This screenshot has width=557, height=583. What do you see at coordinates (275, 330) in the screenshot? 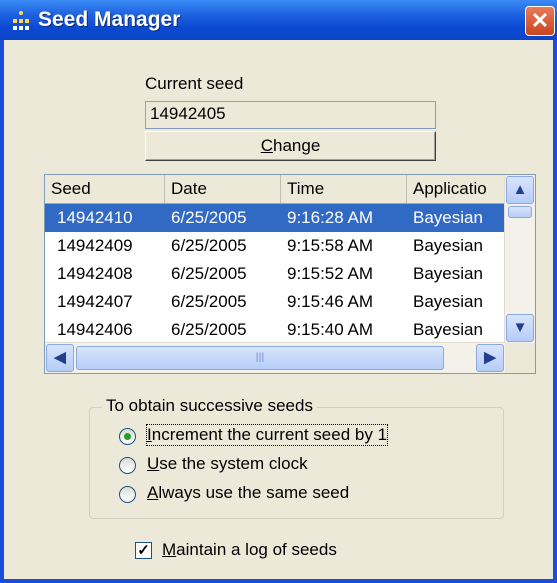
I see `seed-row: 14942406 6/25/2005 9:15:40 AM Bayesian` at bounding box center [275, 330].